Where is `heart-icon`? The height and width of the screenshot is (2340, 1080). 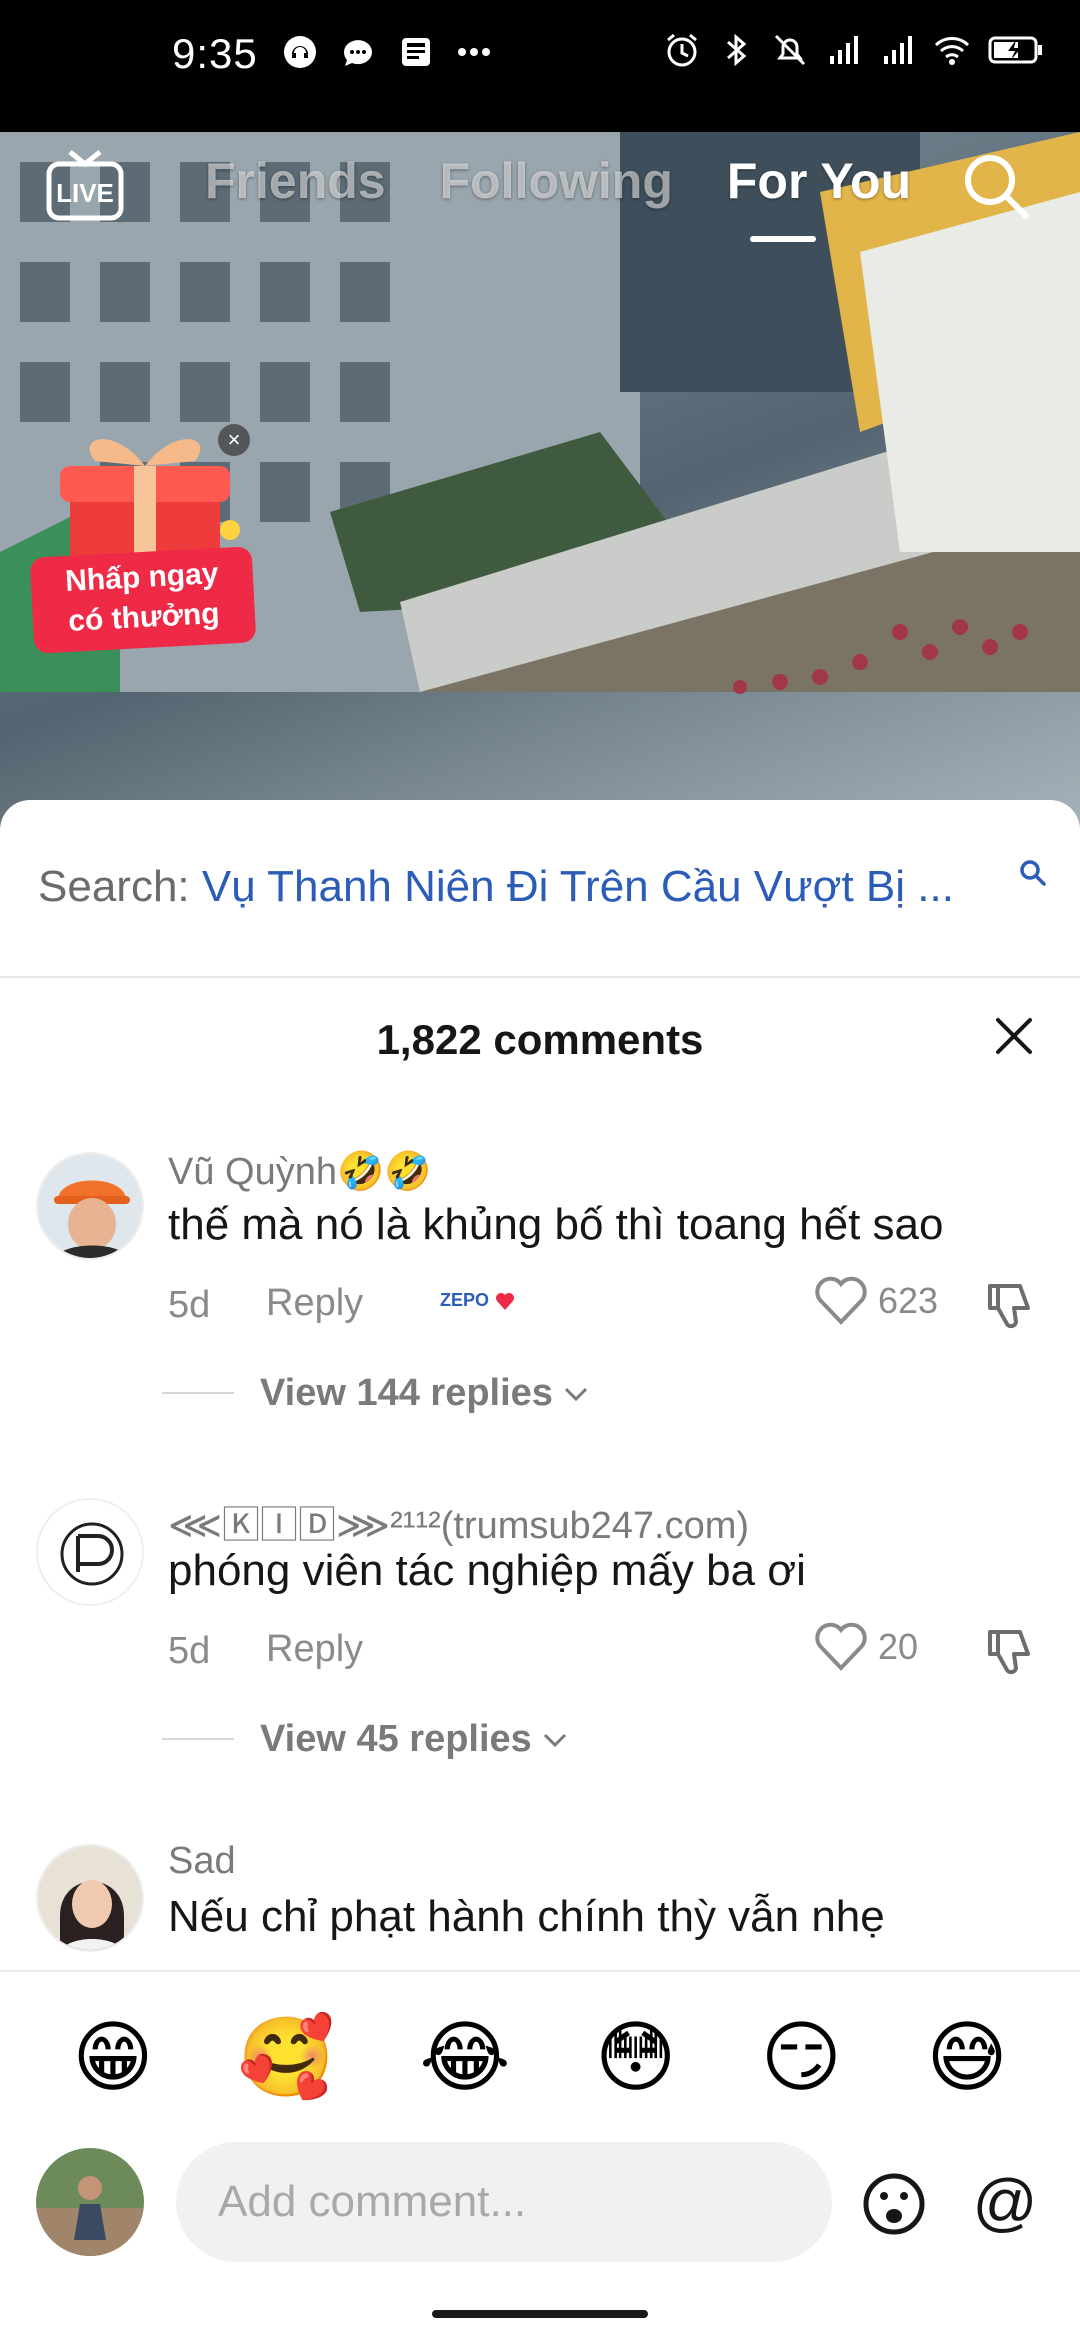 heart-icon is located at coordinates (505, 1302).